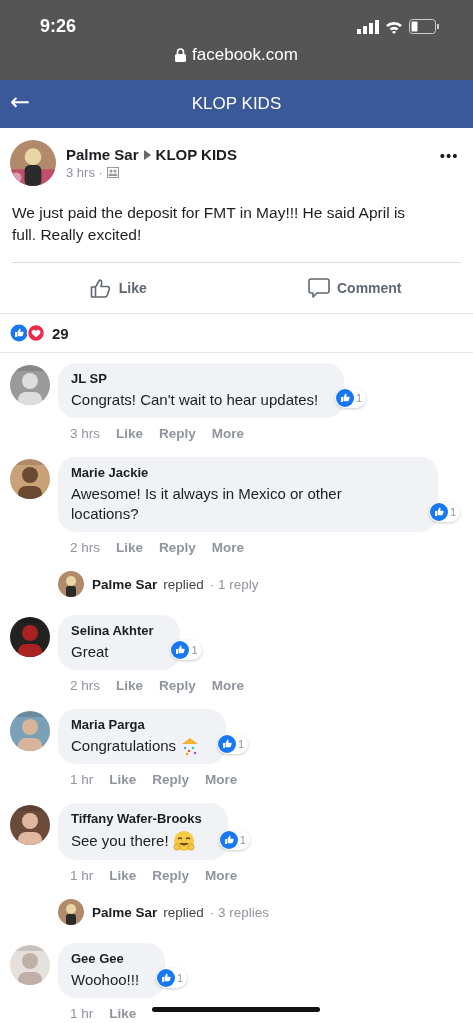  I want to click on comment-text: Congrats! Can't wait to hear updates!, so click(195, 400).